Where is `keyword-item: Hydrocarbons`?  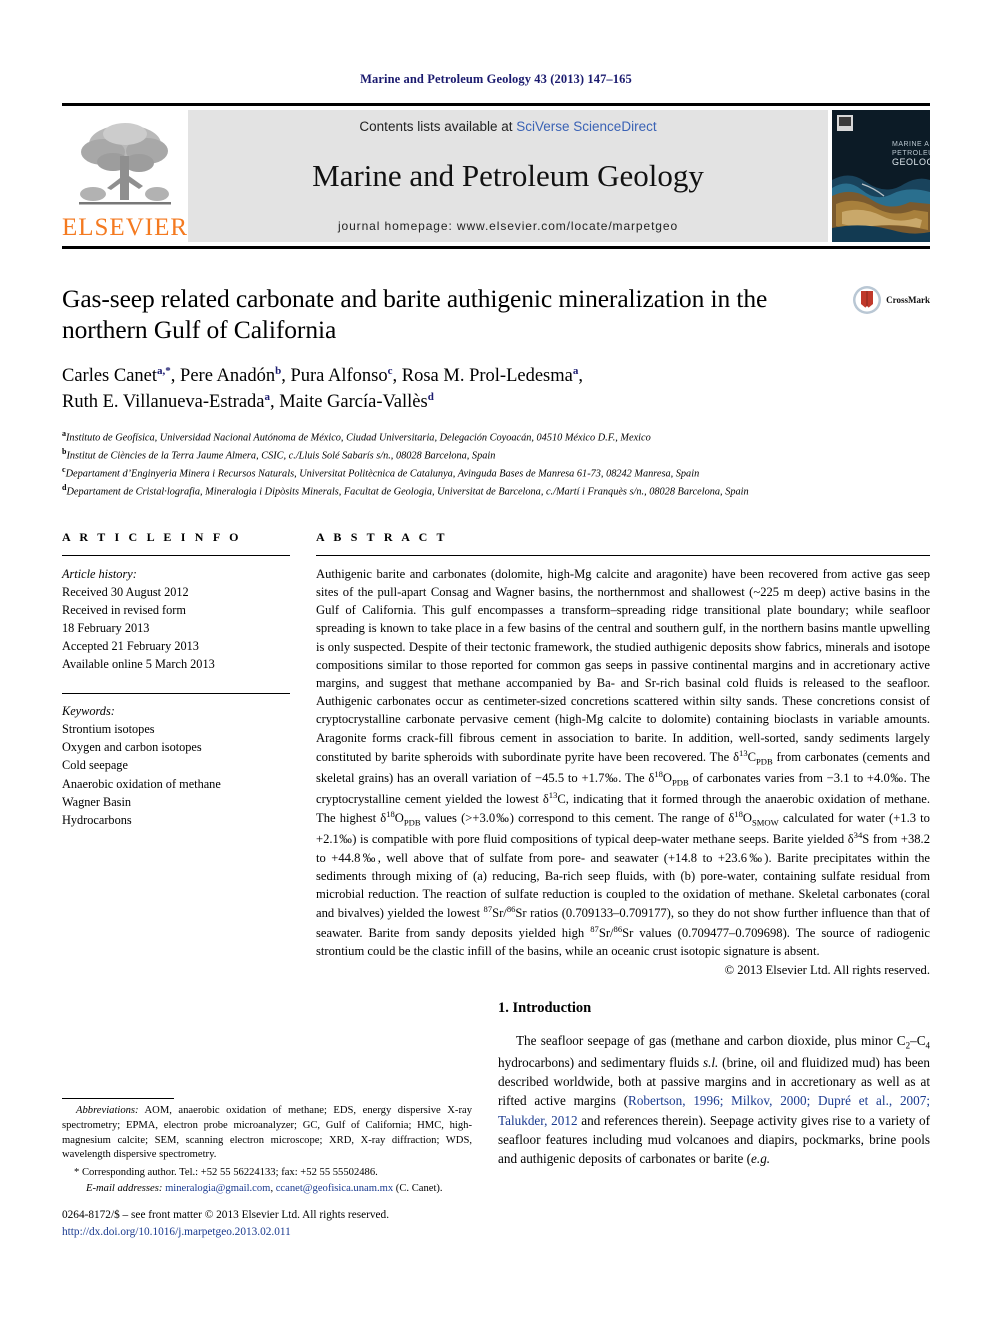
keyword-item: Hydrocarbons is located at coordinates (97, 819).